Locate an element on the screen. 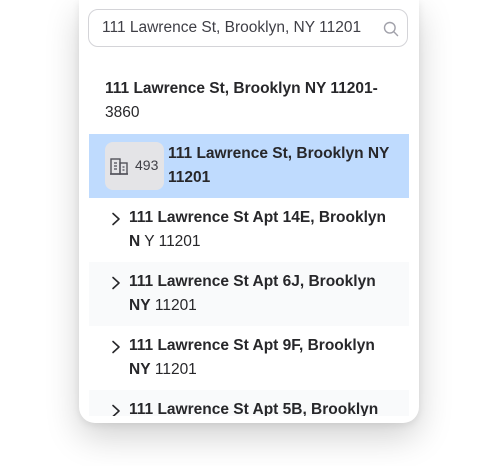 The image size is (498, 466). building-icon is located at coordinates (119, 166).